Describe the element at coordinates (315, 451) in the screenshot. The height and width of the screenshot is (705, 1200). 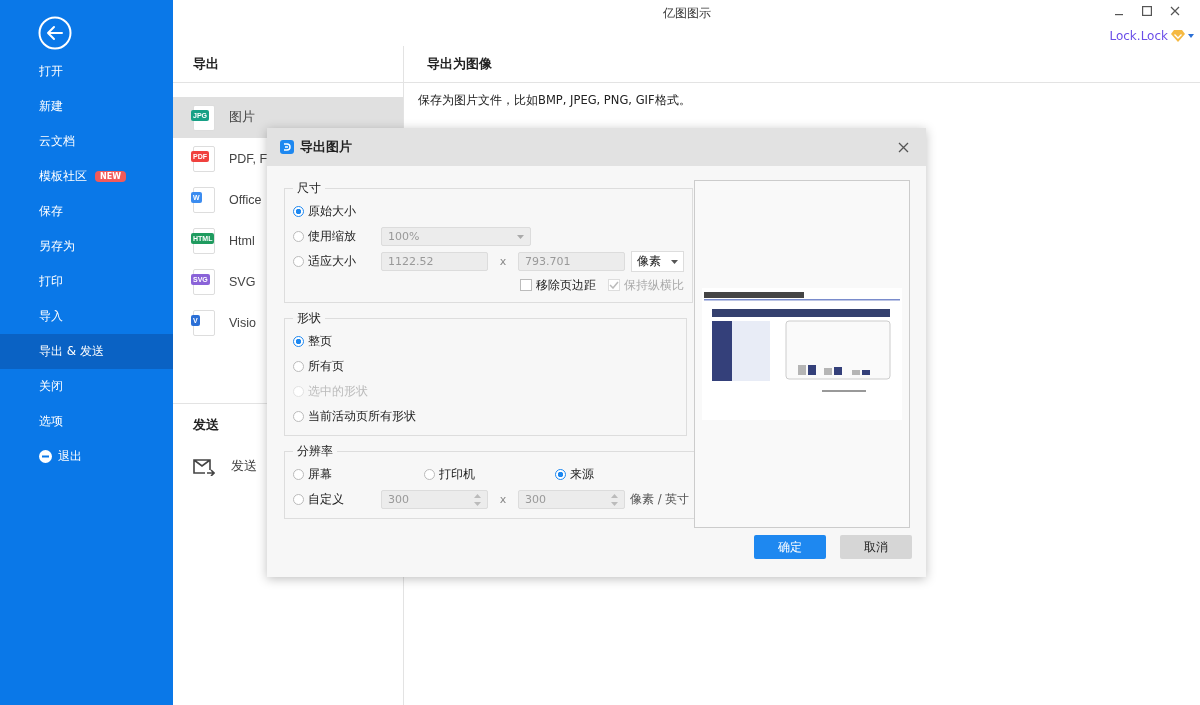
I see `group-label: 分辨率` at that location.